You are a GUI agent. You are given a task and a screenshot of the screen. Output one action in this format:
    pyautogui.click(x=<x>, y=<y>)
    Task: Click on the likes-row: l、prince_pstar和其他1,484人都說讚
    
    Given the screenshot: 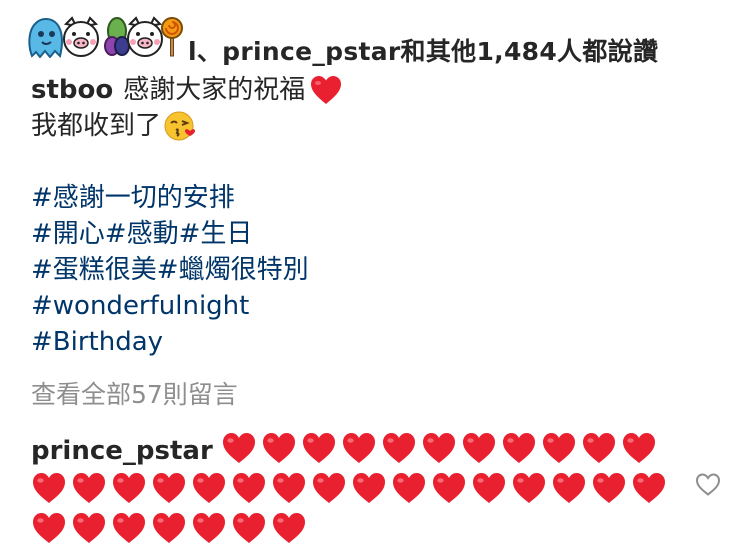 What is the action you would take?
    pyautogui.click(x=342, y=39)
    